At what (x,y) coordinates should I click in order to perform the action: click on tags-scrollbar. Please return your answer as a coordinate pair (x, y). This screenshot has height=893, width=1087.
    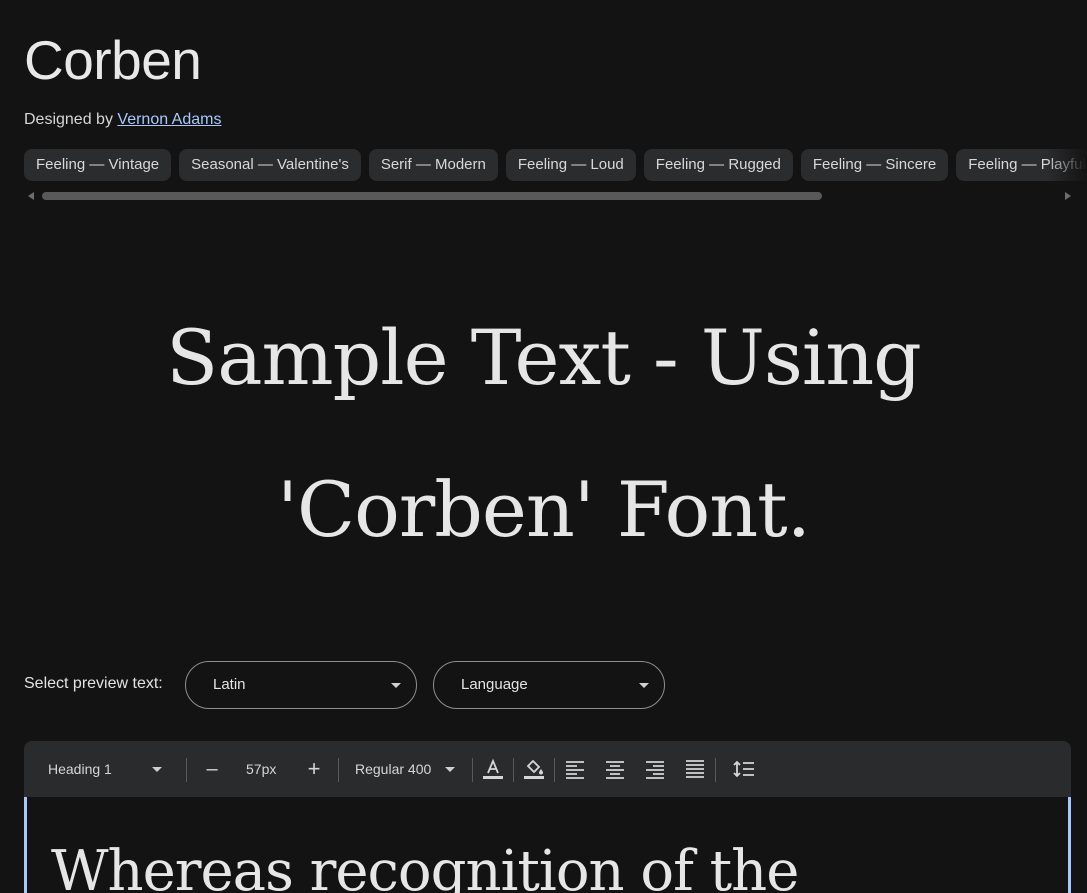
    Looking at the image, I should click on (547, 196).